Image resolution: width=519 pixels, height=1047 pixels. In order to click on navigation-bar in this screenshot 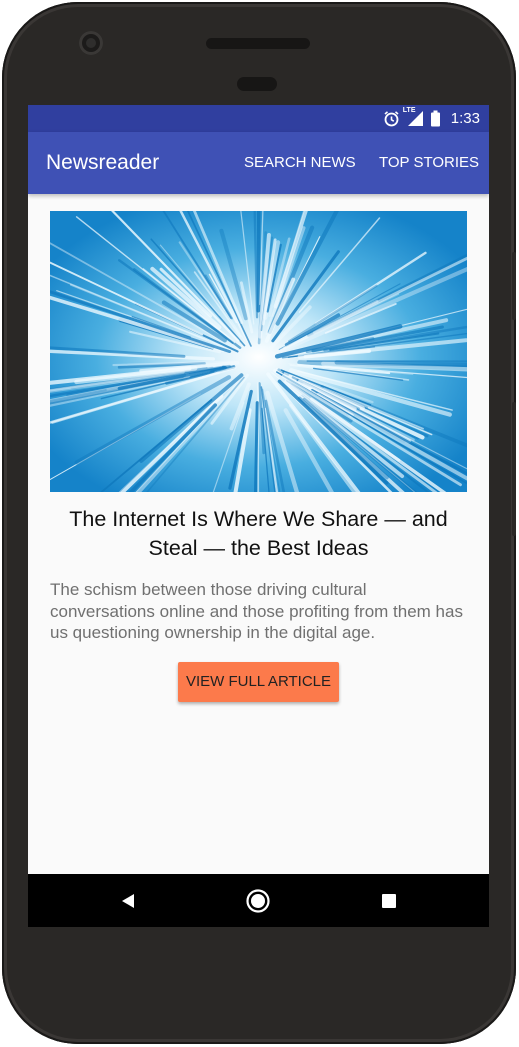, I will do `click(258, 900)`.